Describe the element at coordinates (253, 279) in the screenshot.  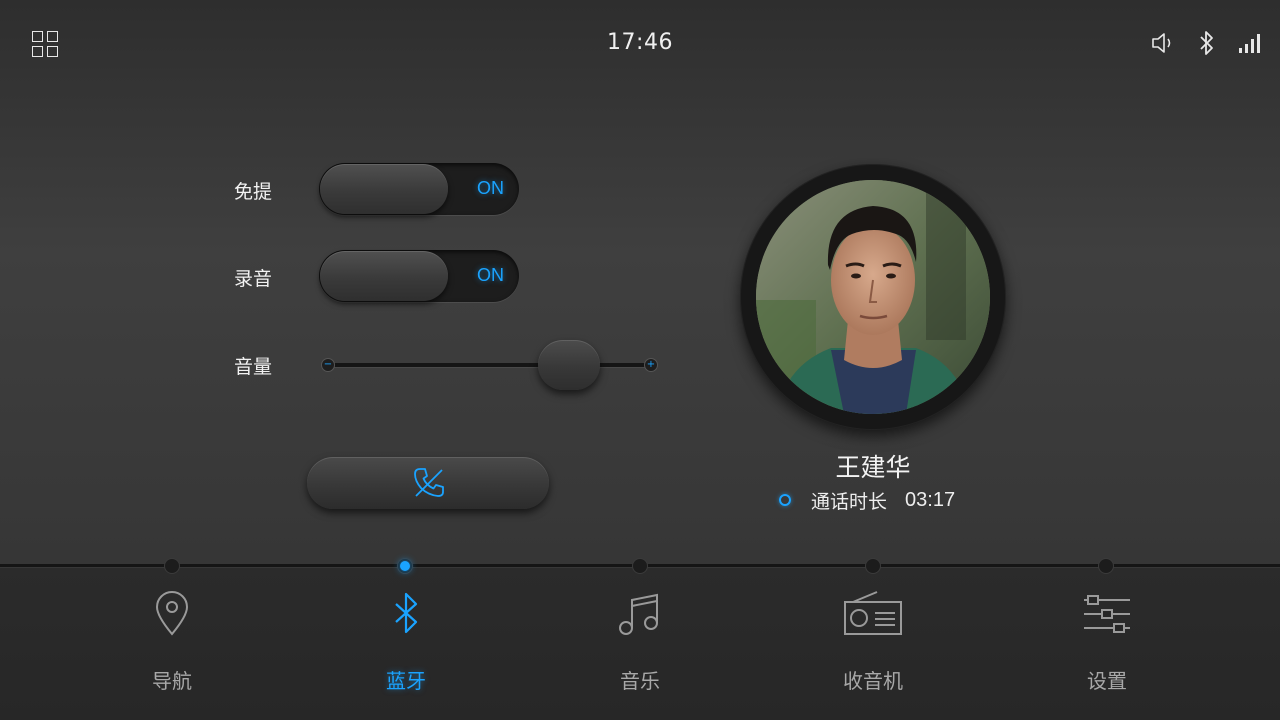
I see `recording-label: 录音` at that location.